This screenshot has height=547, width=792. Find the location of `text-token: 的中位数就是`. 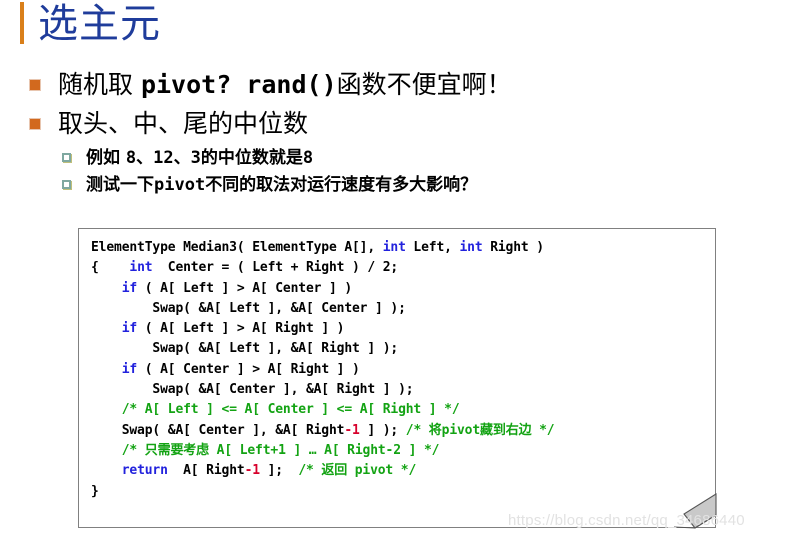

text-token: 的中位数就是 is located at coordinates (251, 158).